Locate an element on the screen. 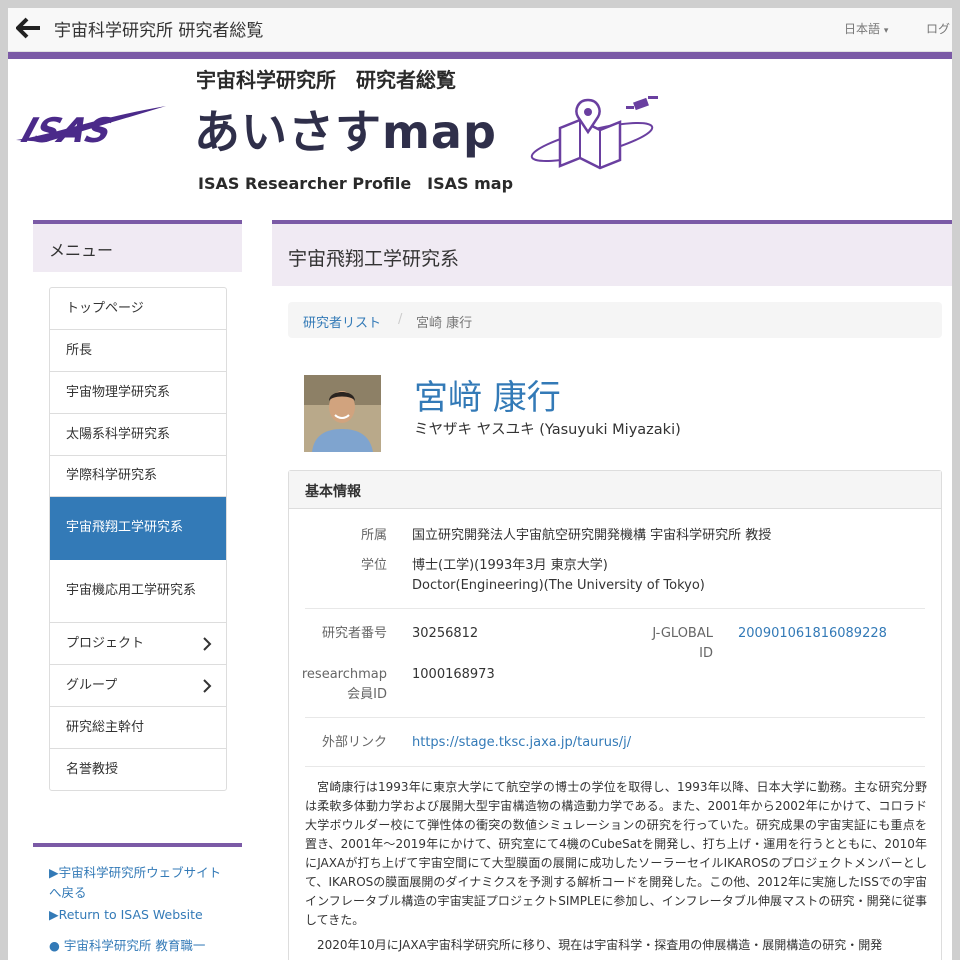 Image resolution: width=960 pixels, height=960 pixels. basic-info-title: 基本情報 is located at coordinates (333, 492).